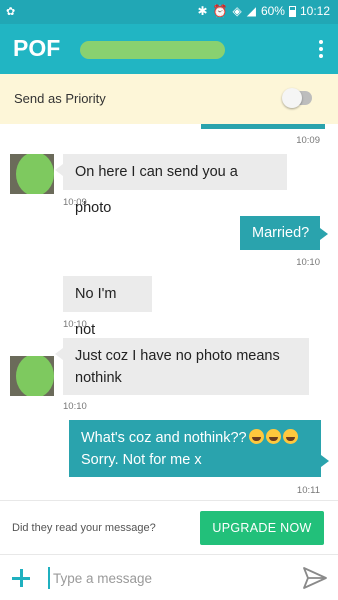 The width and height of the screenshot is (338, 600). What do you see at coordinates (263, 126) in the screenshot?
I see `message-bubble-outgoing` at bounding box center [263, 126].